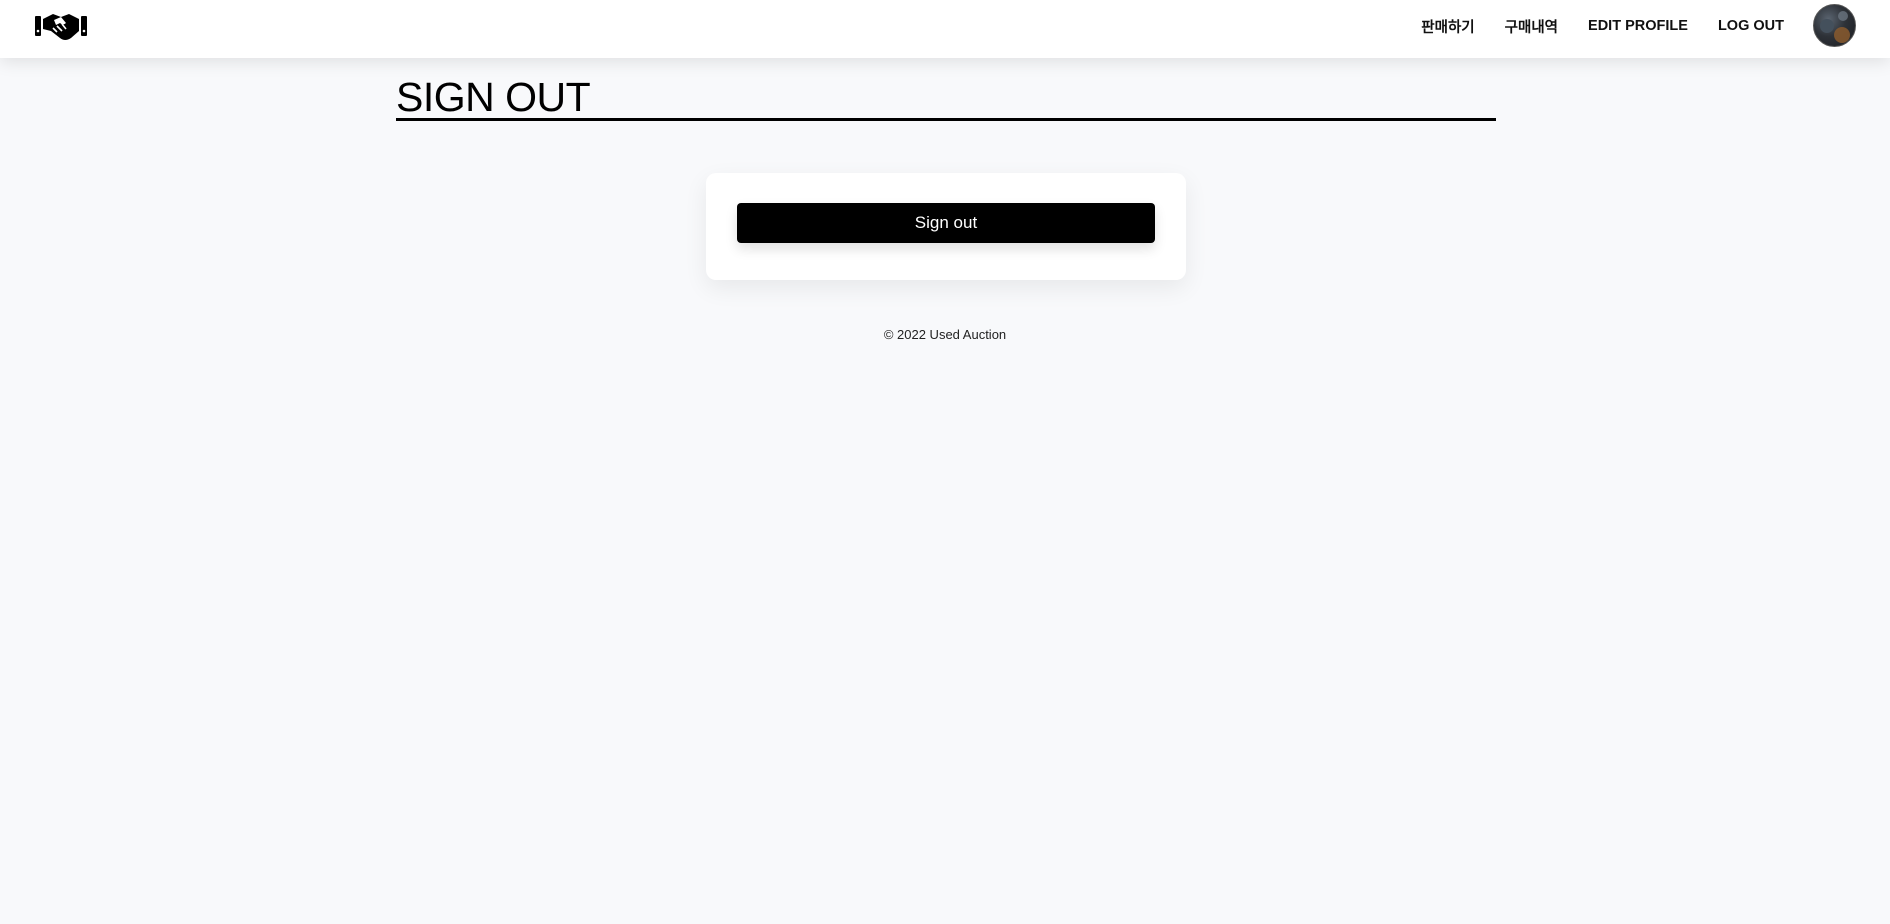 The height and width of the screenshot is (924, 1890). Describe the element at coordinates (1834, 25) in the screenshot. I see `user-avatar` at that location.